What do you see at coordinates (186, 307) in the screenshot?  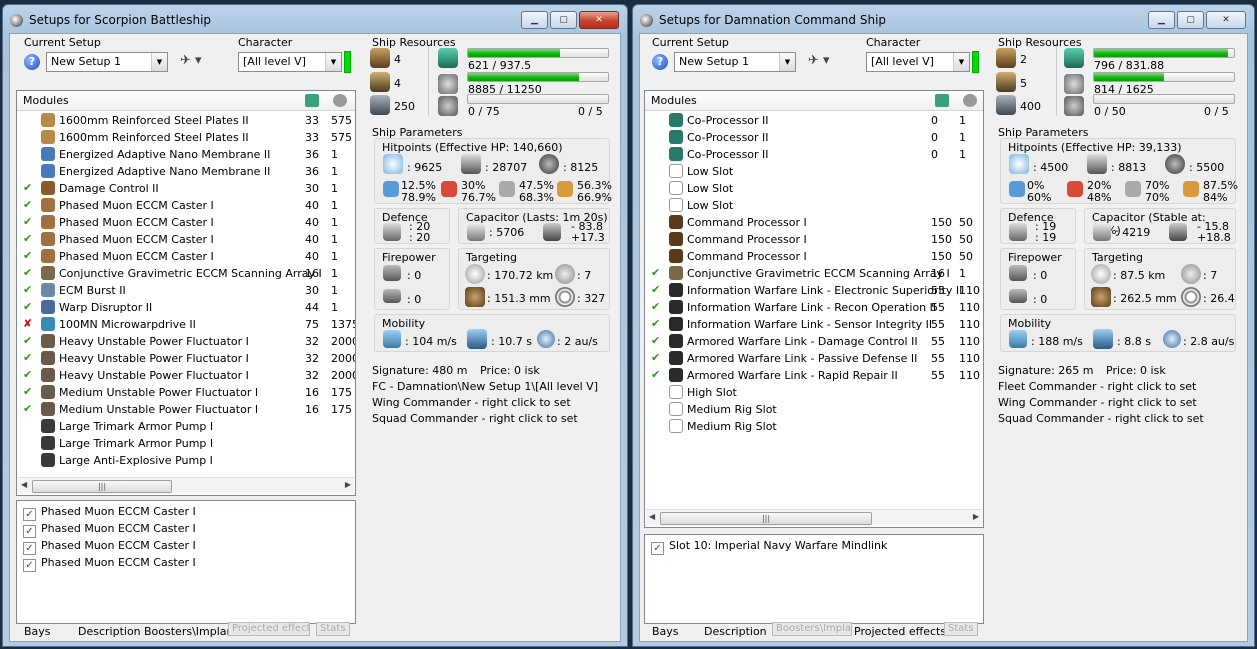 I see `module-row: ✔ Warp Disruptor II 44 1` at bounding box center [186, 307].